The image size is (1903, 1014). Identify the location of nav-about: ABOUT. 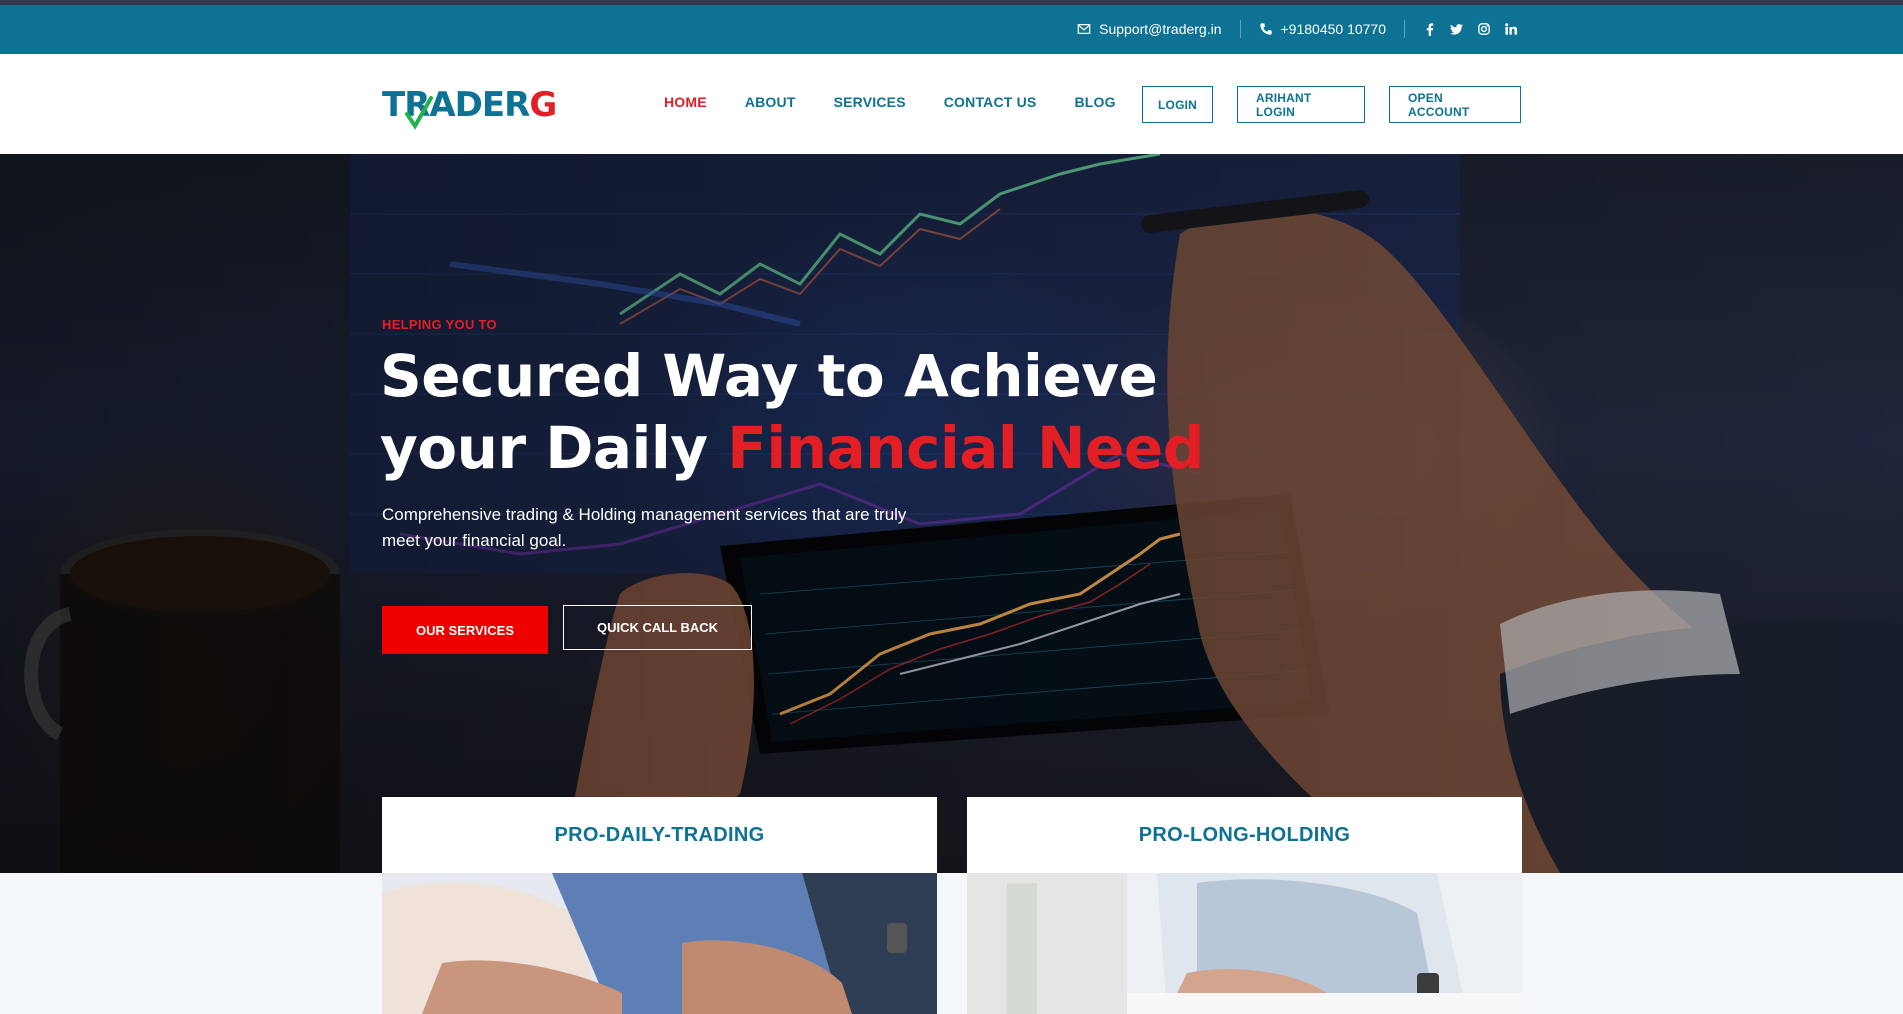
(770, 102).